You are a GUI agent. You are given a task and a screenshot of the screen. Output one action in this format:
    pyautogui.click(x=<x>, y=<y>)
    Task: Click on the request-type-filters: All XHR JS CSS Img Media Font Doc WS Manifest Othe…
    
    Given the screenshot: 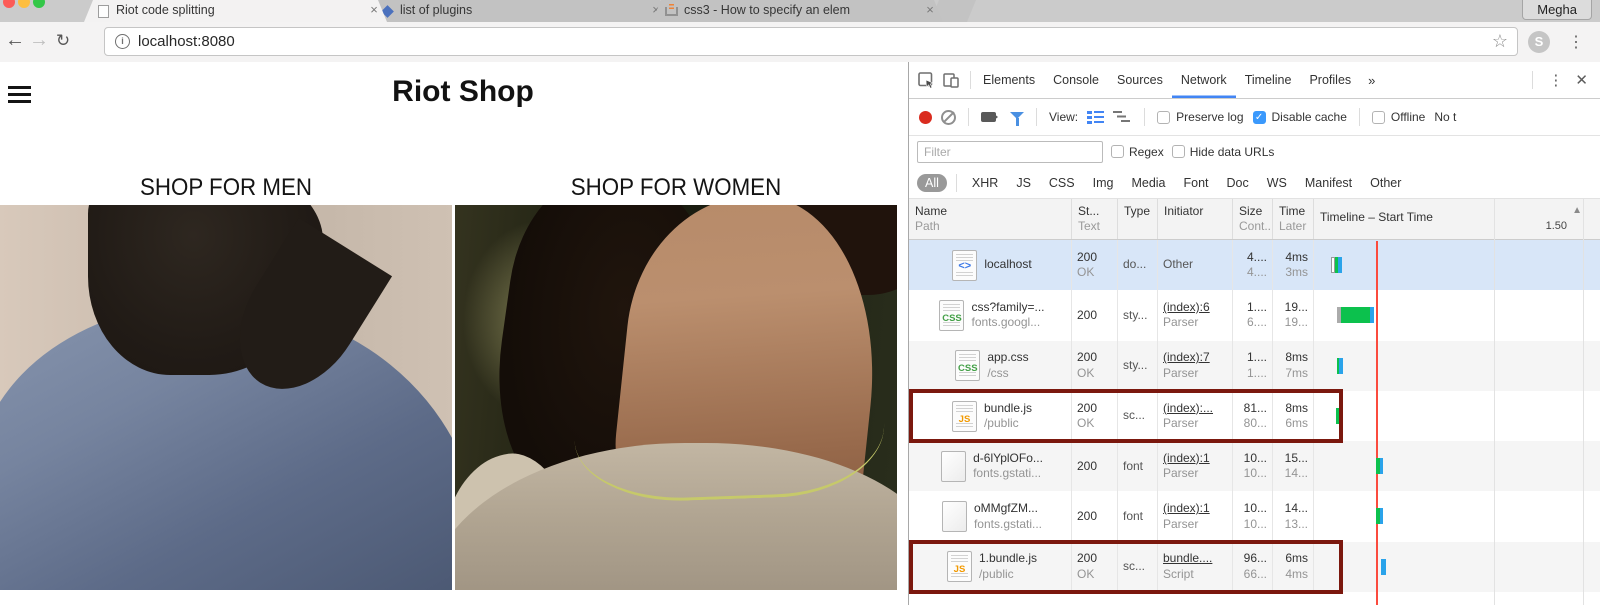 What is the action you would take?
    pyautogui.click(x=1254, y=182)
    